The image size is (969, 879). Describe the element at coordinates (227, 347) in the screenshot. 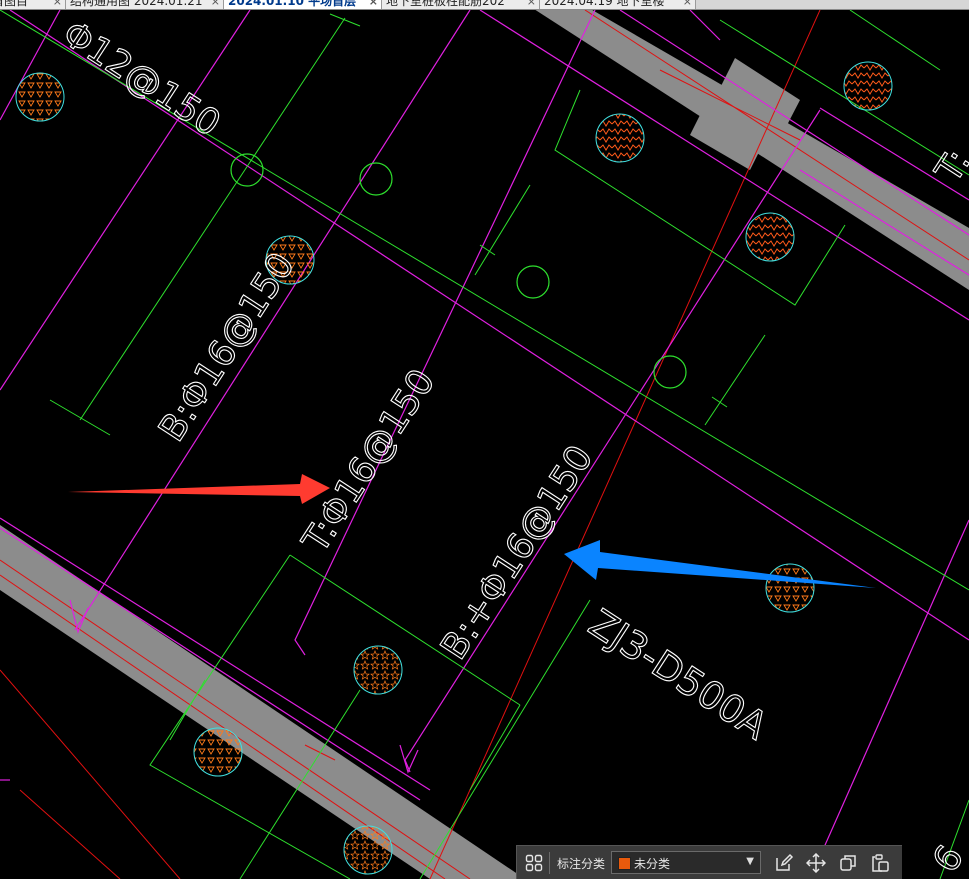

I see `label-bottom-rebar-left: B:Φ16@150` at that location.